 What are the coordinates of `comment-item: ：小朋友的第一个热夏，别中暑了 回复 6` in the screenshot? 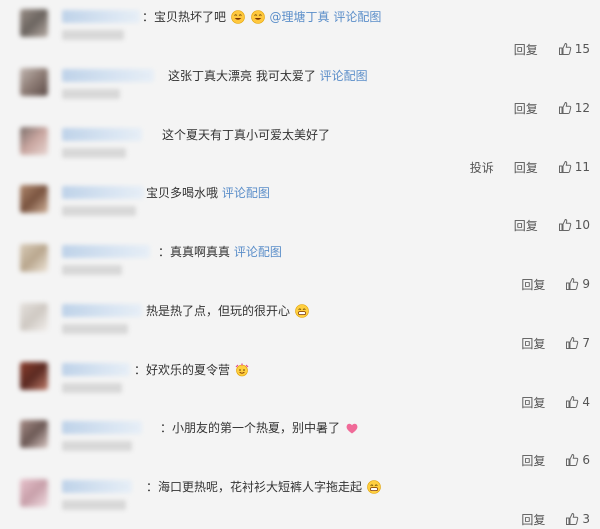 It's located at (300, 440).